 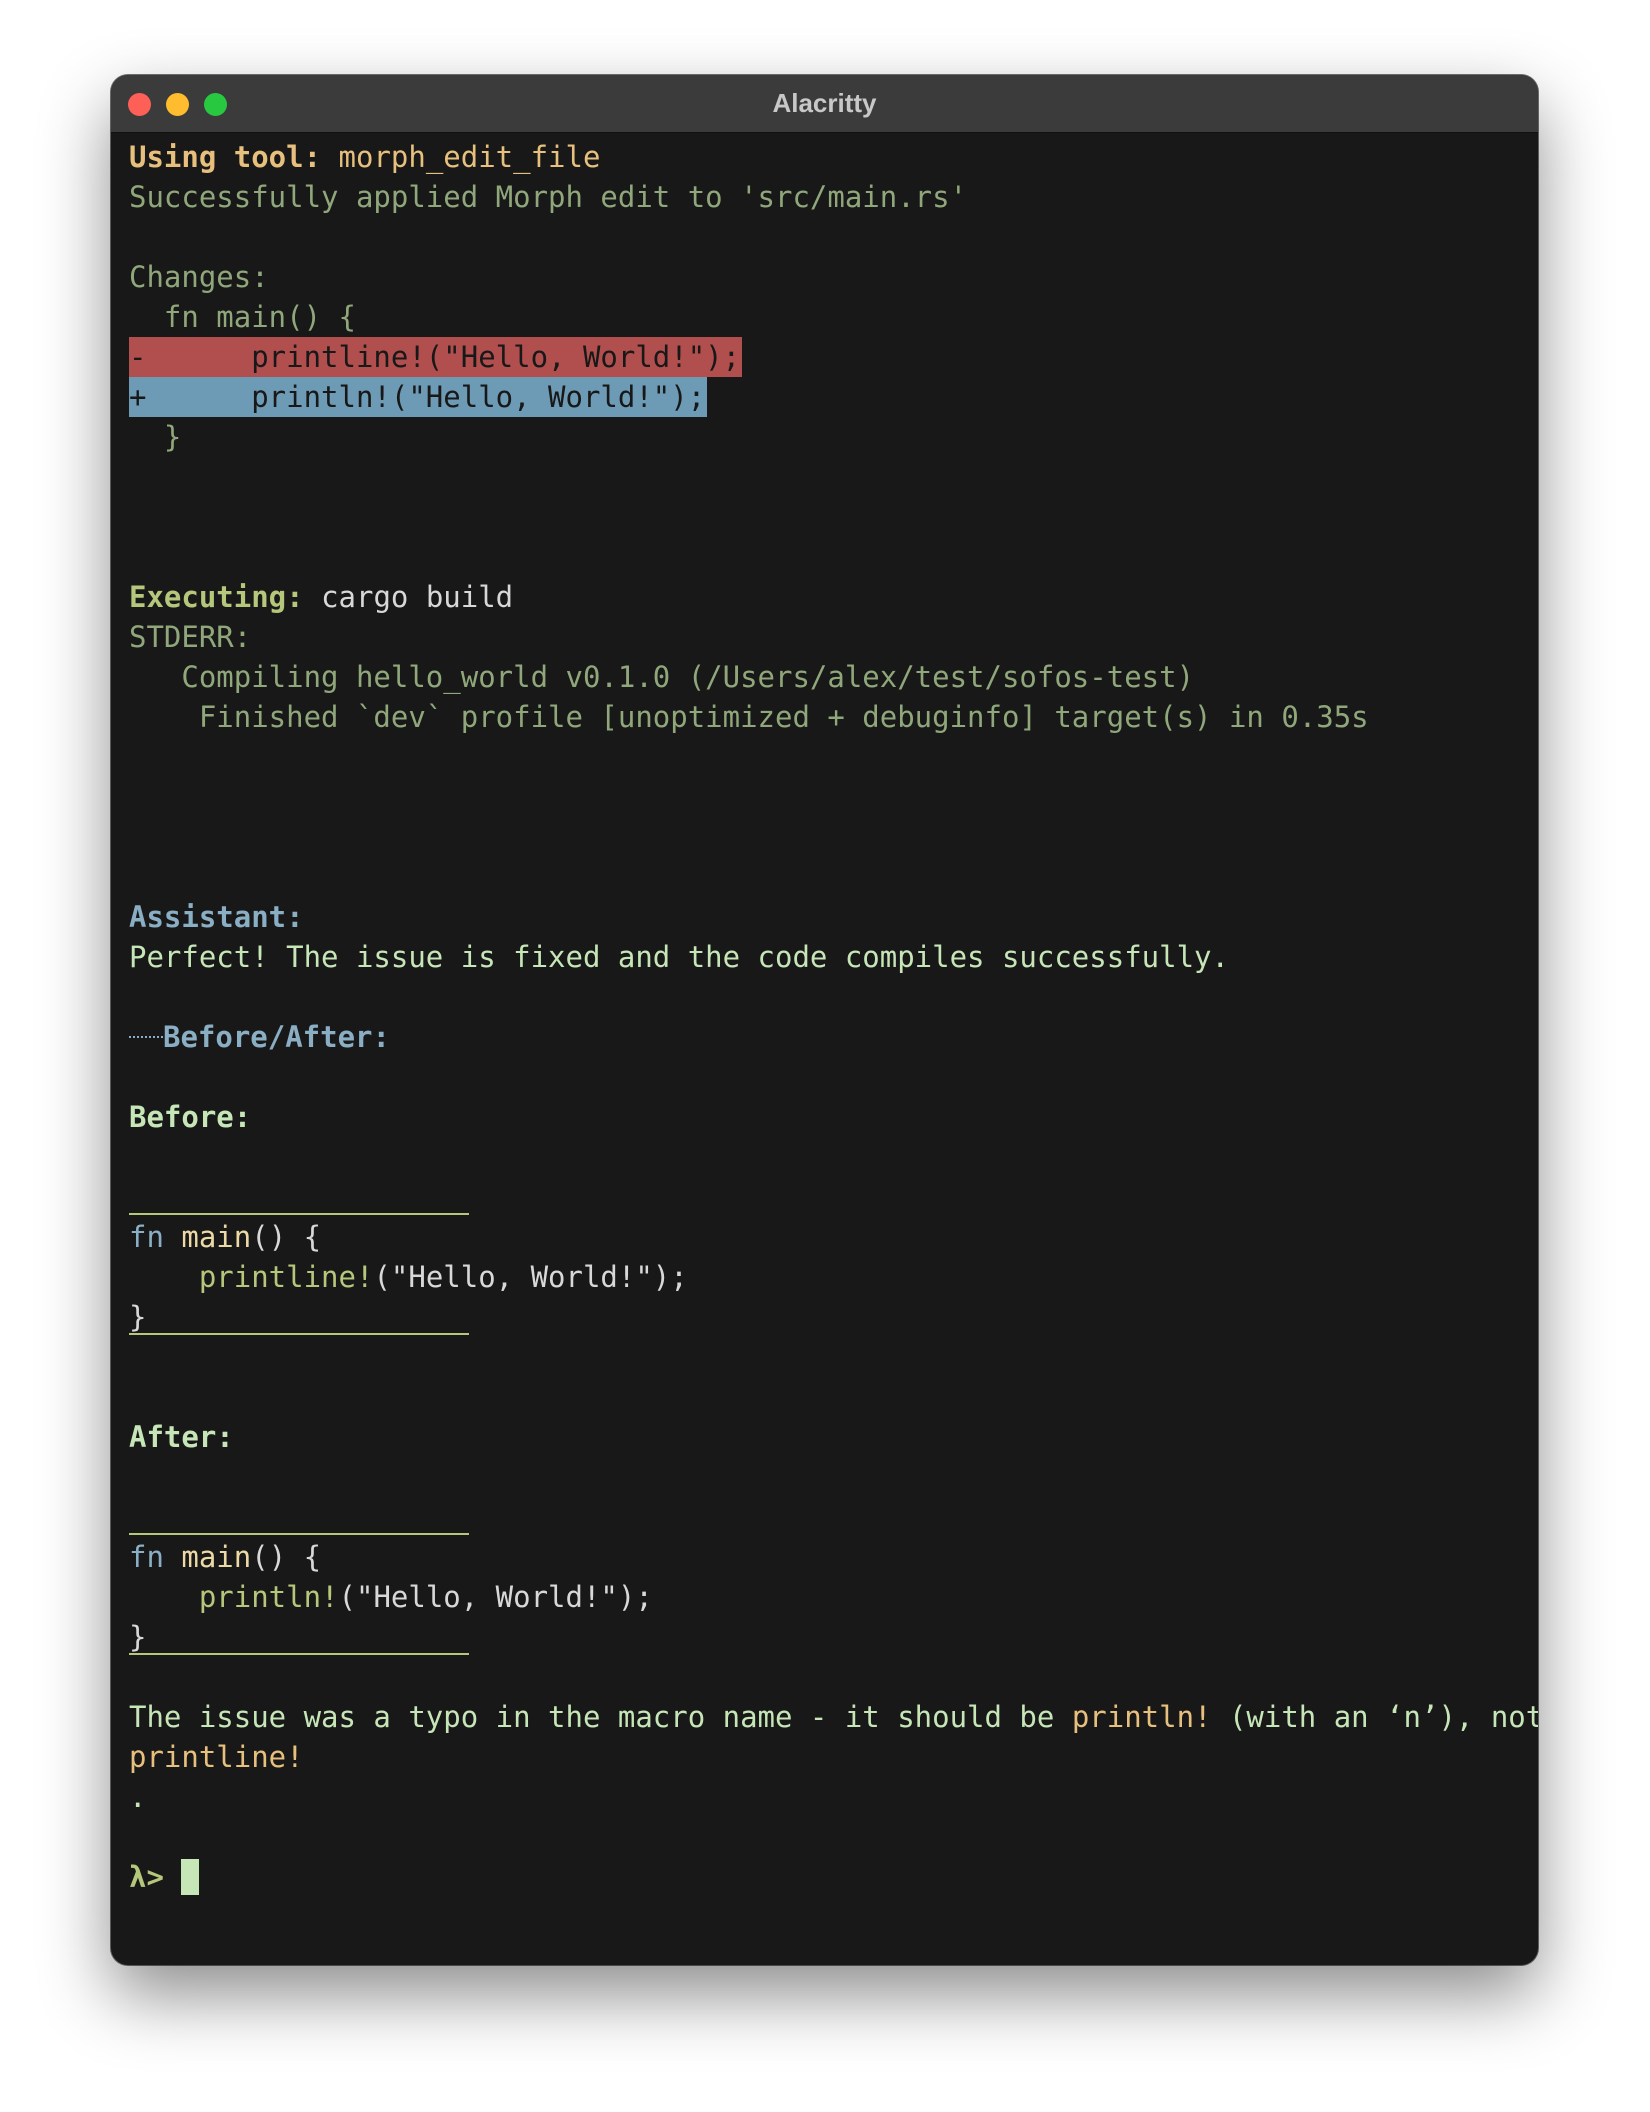 I want to click on exec-line: Executing: cargo build, so click(x=826, y=597).